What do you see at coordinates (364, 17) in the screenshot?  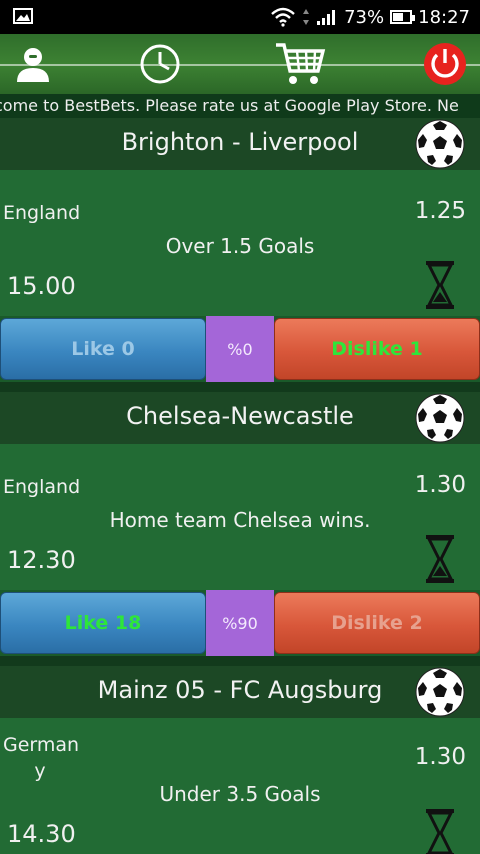 I see `battery-percent: 73%` at bounding box center [364, 17].